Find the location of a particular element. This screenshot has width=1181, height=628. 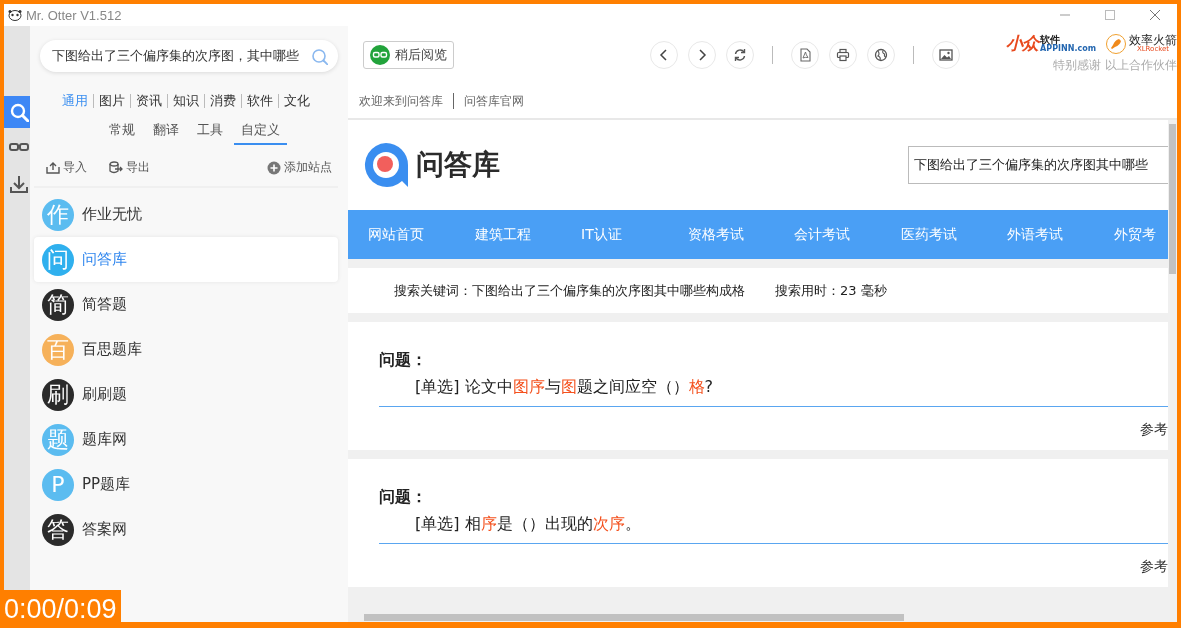

category-tab: 资讯 is located at coordinates (149, 101).